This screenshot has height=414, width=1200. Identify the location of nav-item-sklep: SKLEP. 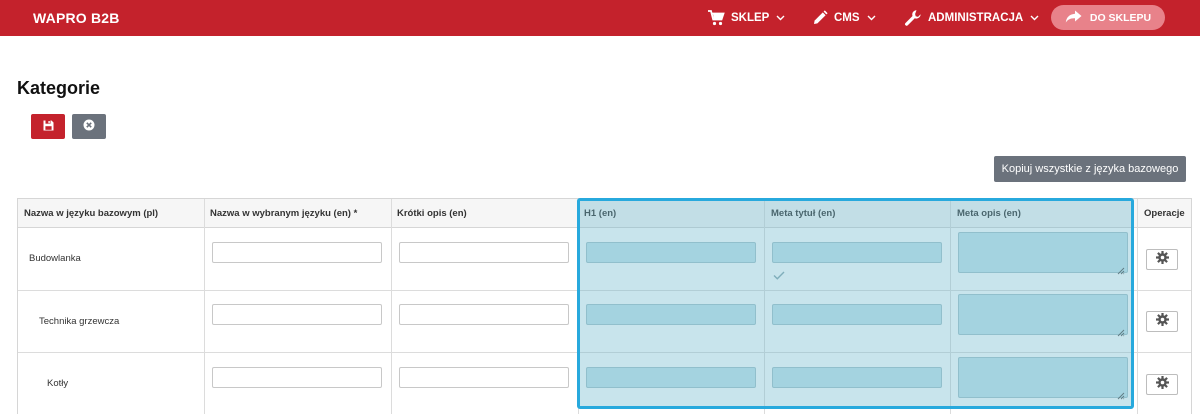
(746, 18).